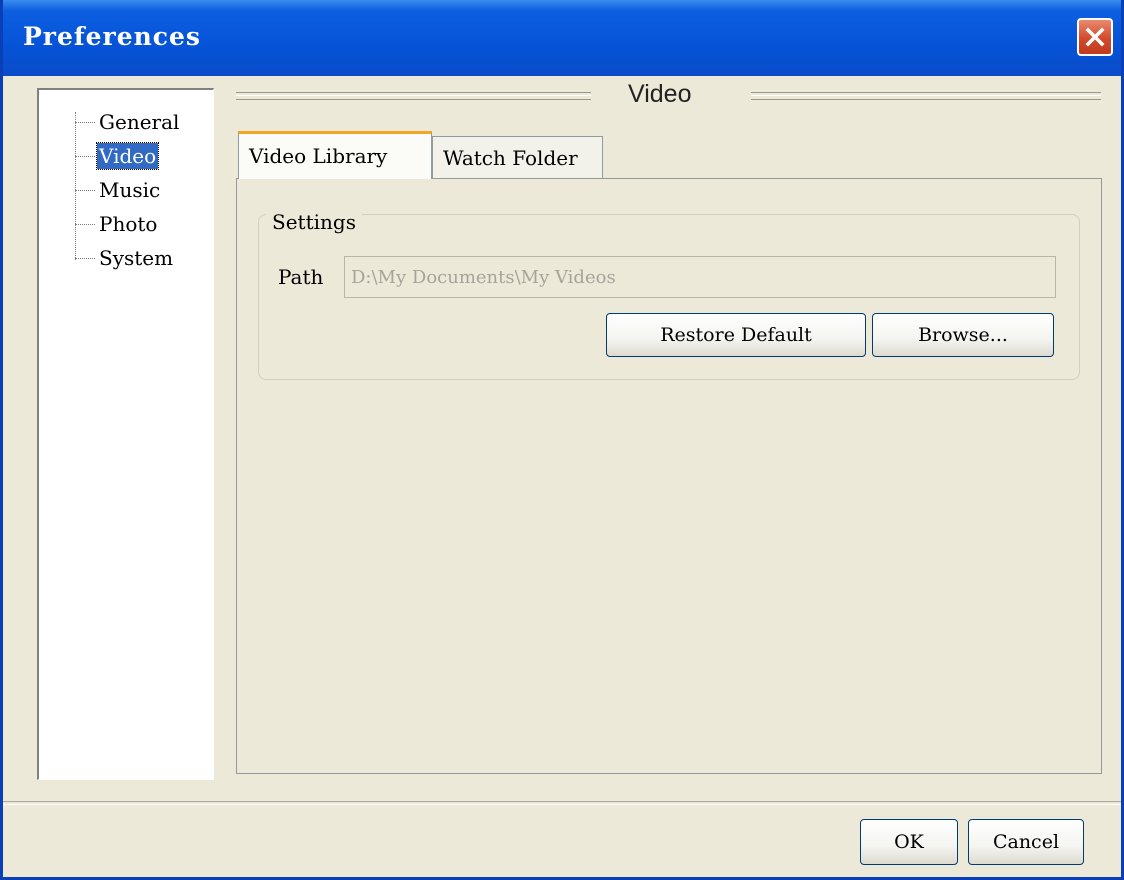 The height and width of the screenshot is (880, 1124). I want to click on tree-item-label: Video, so click(127, 156).